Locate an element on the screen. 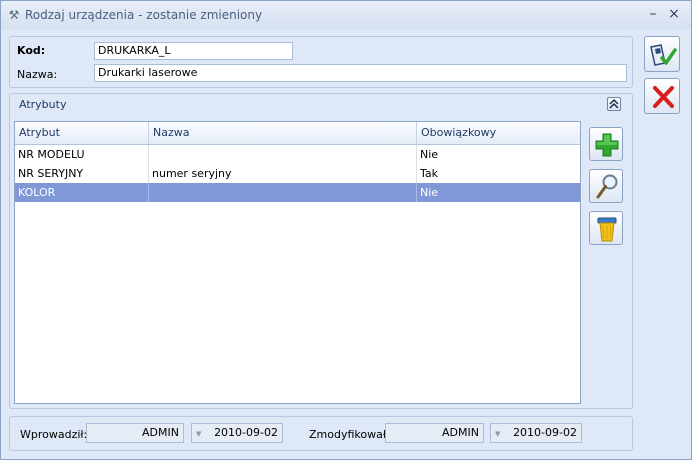 The image size is (692, 460). add-button is located at coordinates (606, 144).